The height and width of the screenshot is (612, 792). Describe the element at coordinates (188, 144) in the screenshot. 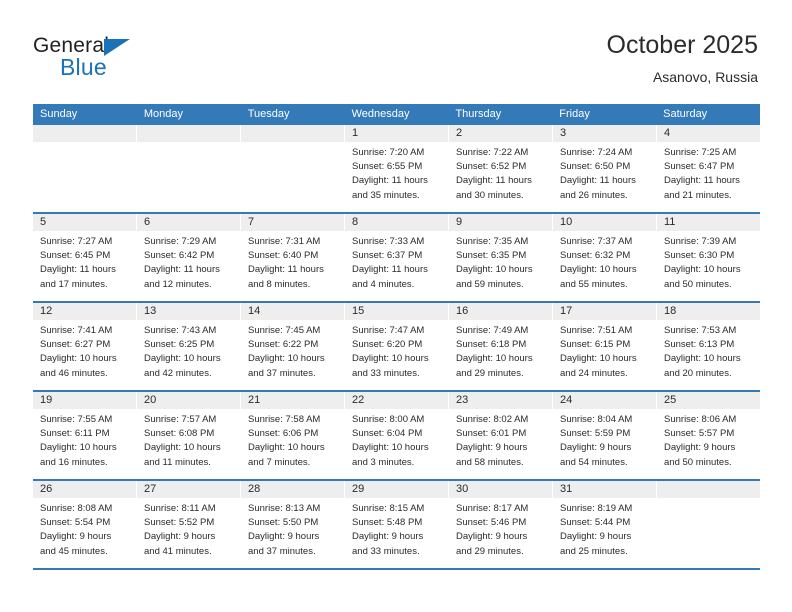

I see `day-details` at that location.